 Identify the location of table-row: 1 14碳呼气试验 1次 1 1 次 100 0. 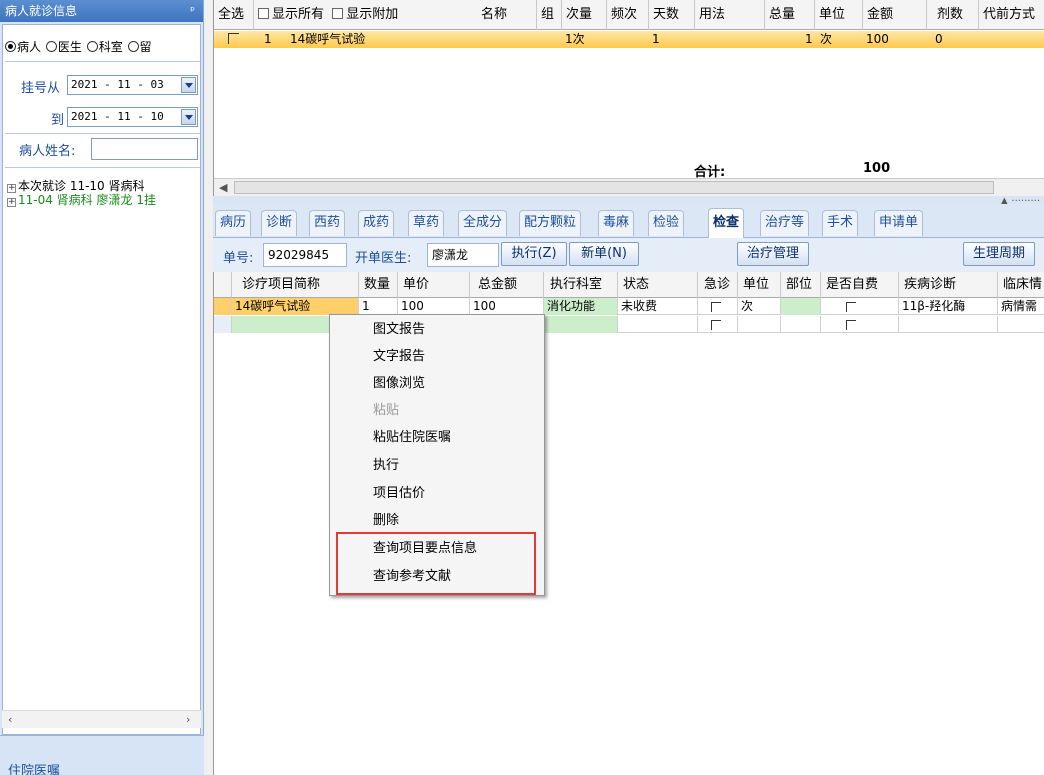
(629, 39).